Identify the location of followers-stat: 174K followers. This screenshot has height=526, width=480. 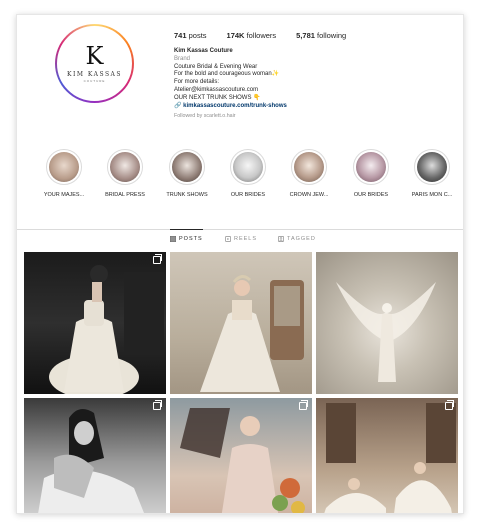
(252, 35).